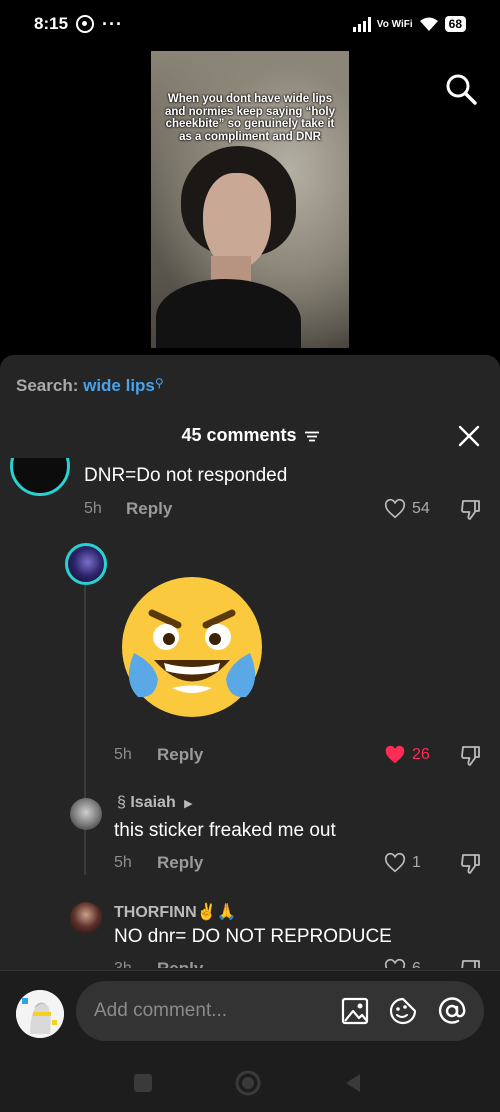  I want to click on like-button: 6, so click(402, 963).